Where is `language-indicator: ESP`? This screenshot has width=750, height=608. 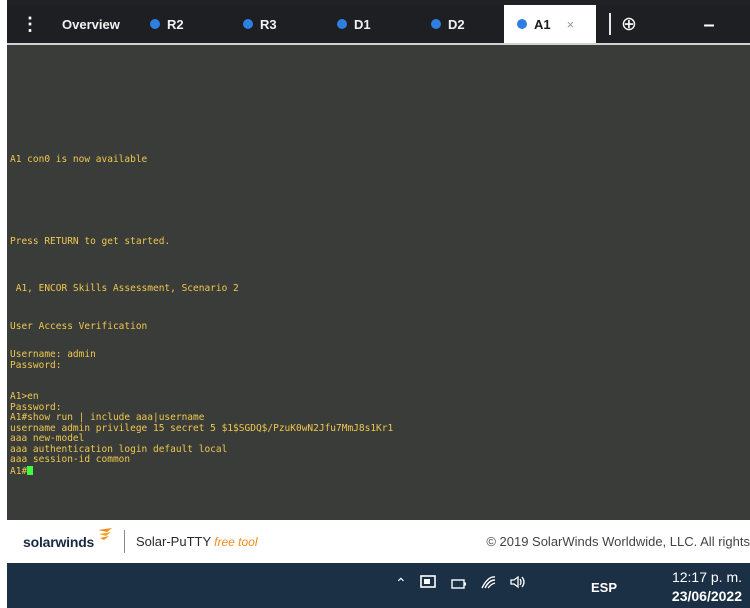 language-indicator: ESP is located at coordinates (604, 587).